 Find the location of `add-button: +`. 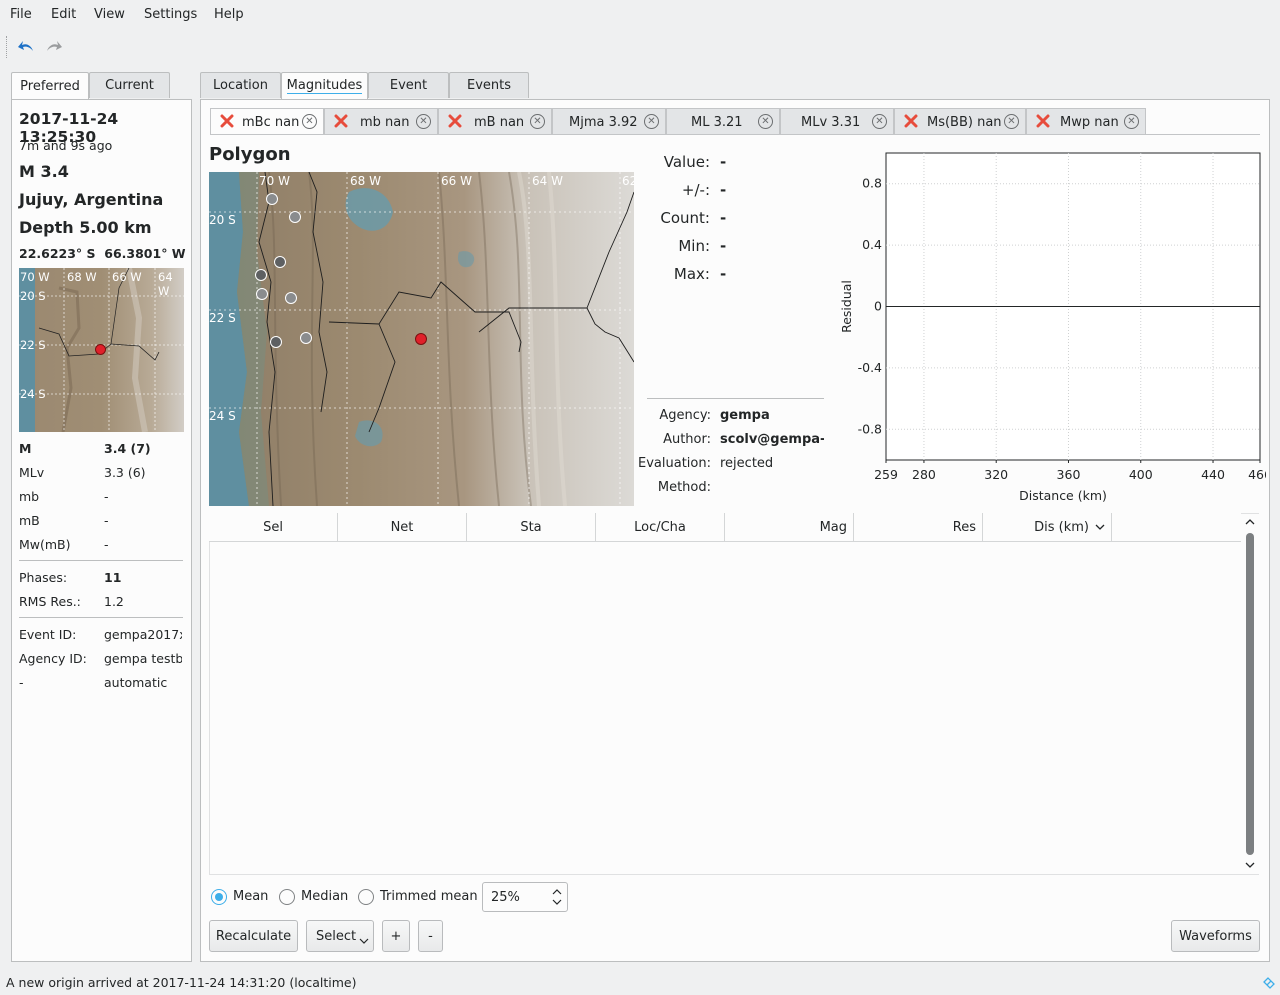

add-button: + is located at coordinates (396, 936).